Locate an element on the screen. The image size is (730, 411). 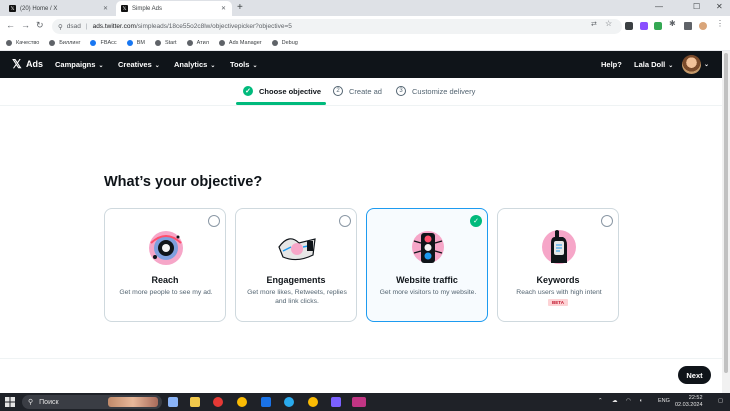
next-button: Next is located at coordinates (694, 375).